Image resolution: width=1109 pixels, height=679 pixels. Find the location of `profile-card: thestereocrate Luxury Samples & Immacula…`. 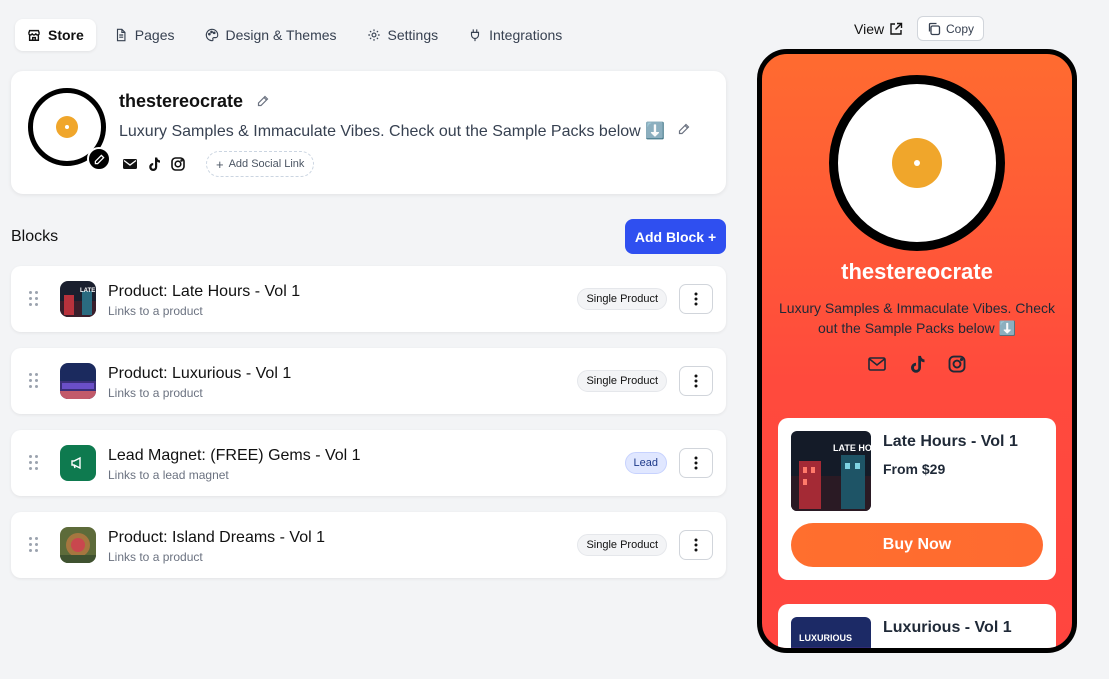

profile-card: thestereocrate Luxury Samples & Immacula… is located at coordinates (368, 132).